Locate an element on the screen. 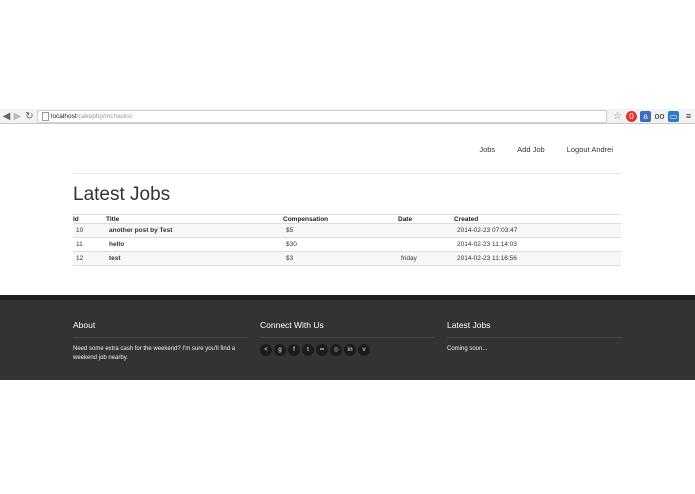 Image resolution: width=695 pixels, height=494 pixels. cell-title: hello is located at coordinates (194, 244).